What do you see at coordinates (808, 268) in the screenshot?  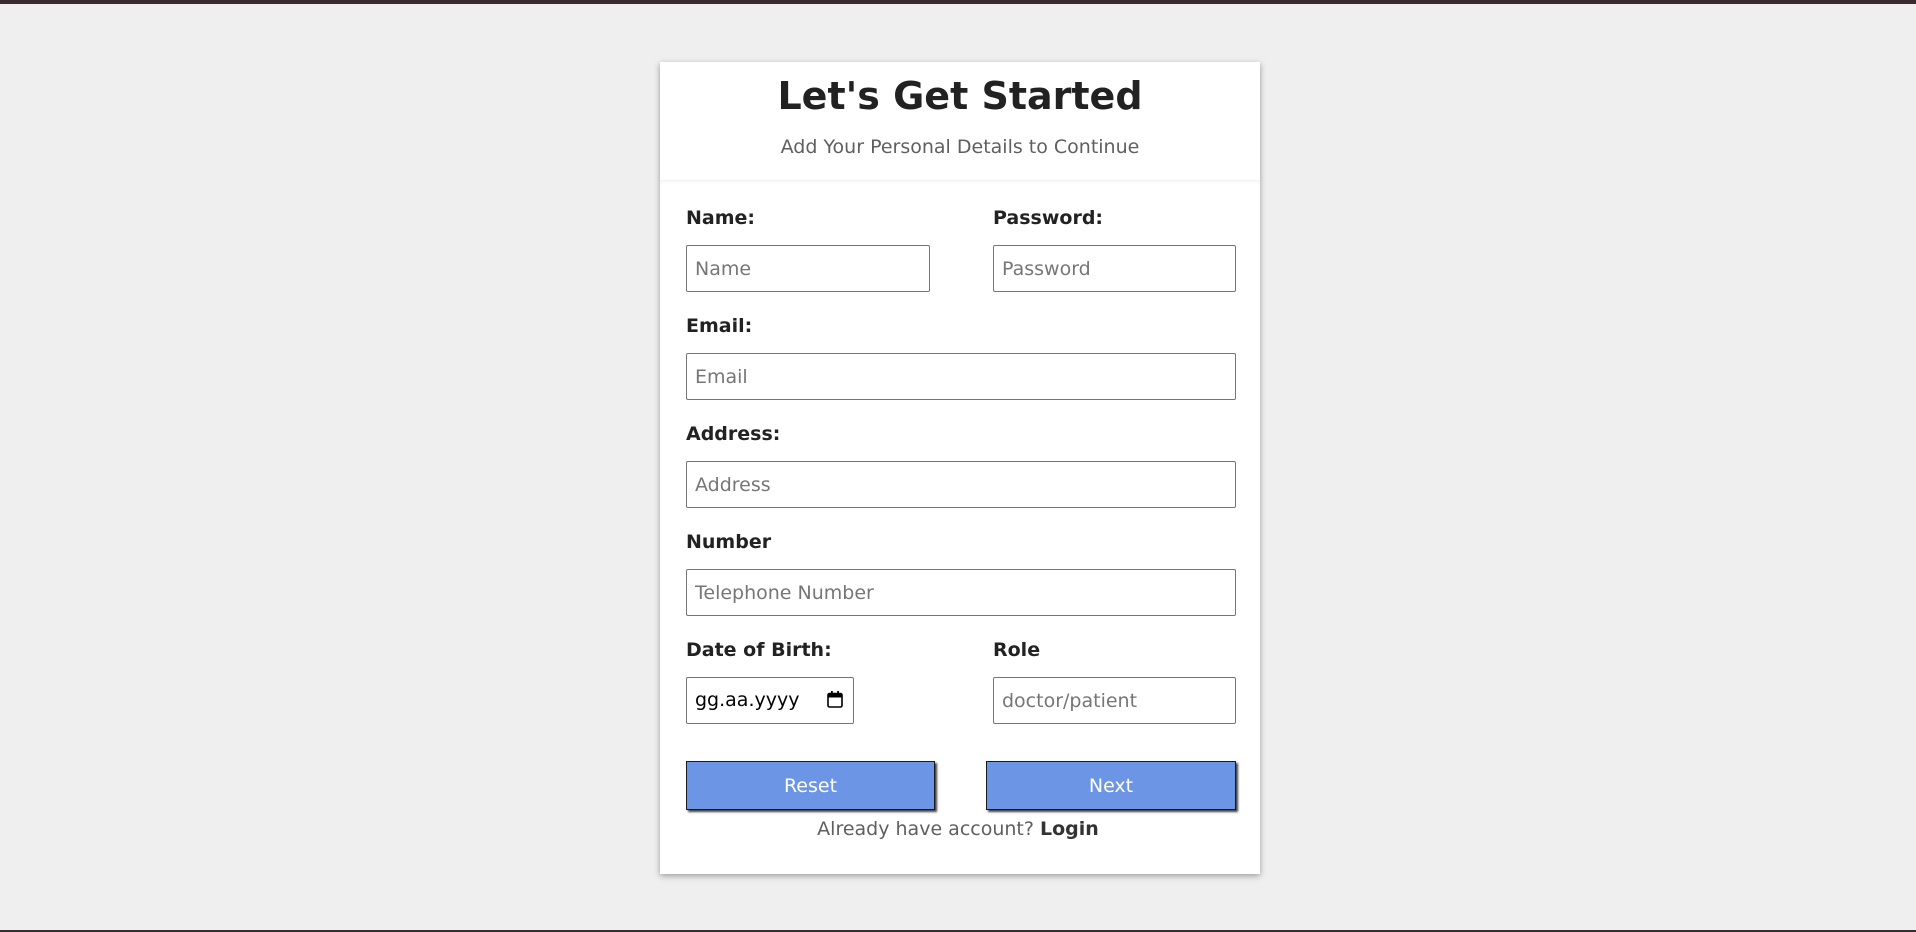 I see `name-input` at bounding box center [808, 268].